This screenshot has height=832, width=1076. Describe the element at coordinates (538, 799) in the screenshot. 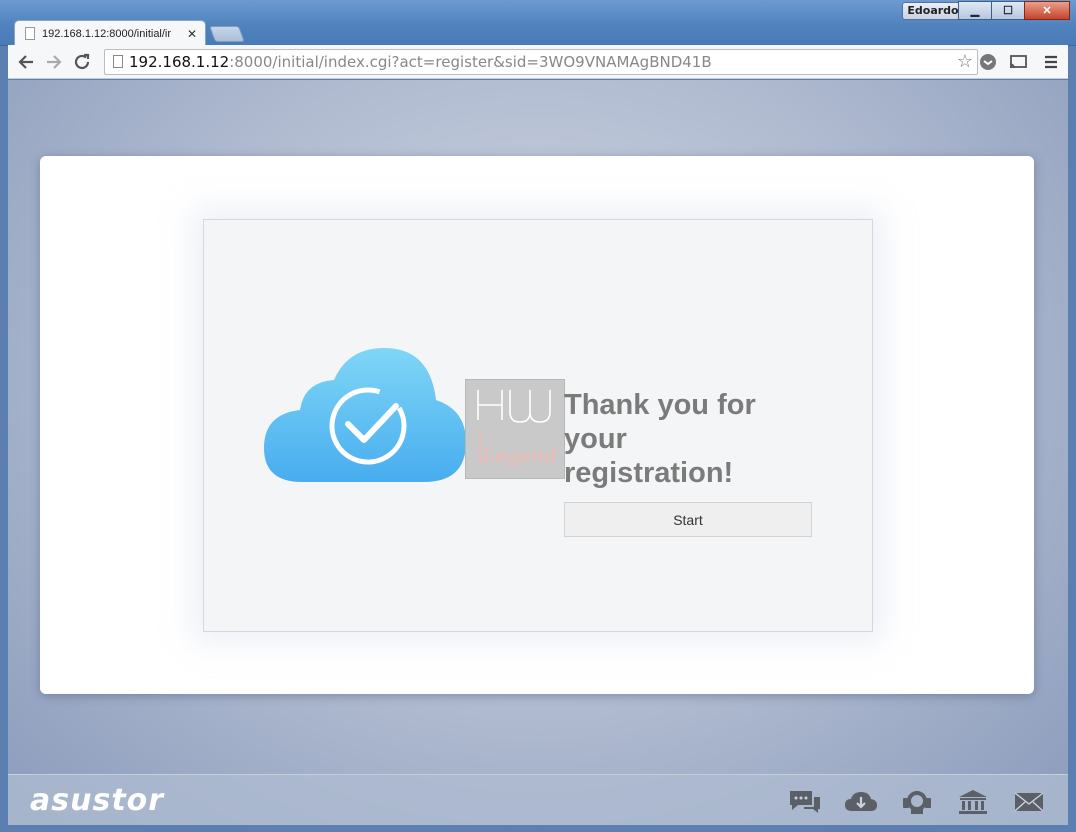

I see `footer-bar: asustor` at that location.